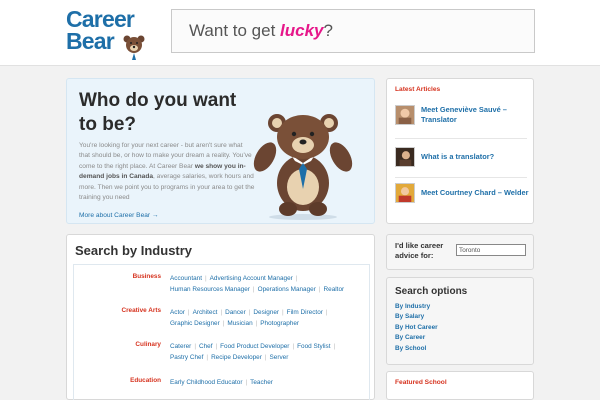 The width and height of the screenshot is (600, 400). I want to click on bear-mascot-illustration, so click(303, 167).